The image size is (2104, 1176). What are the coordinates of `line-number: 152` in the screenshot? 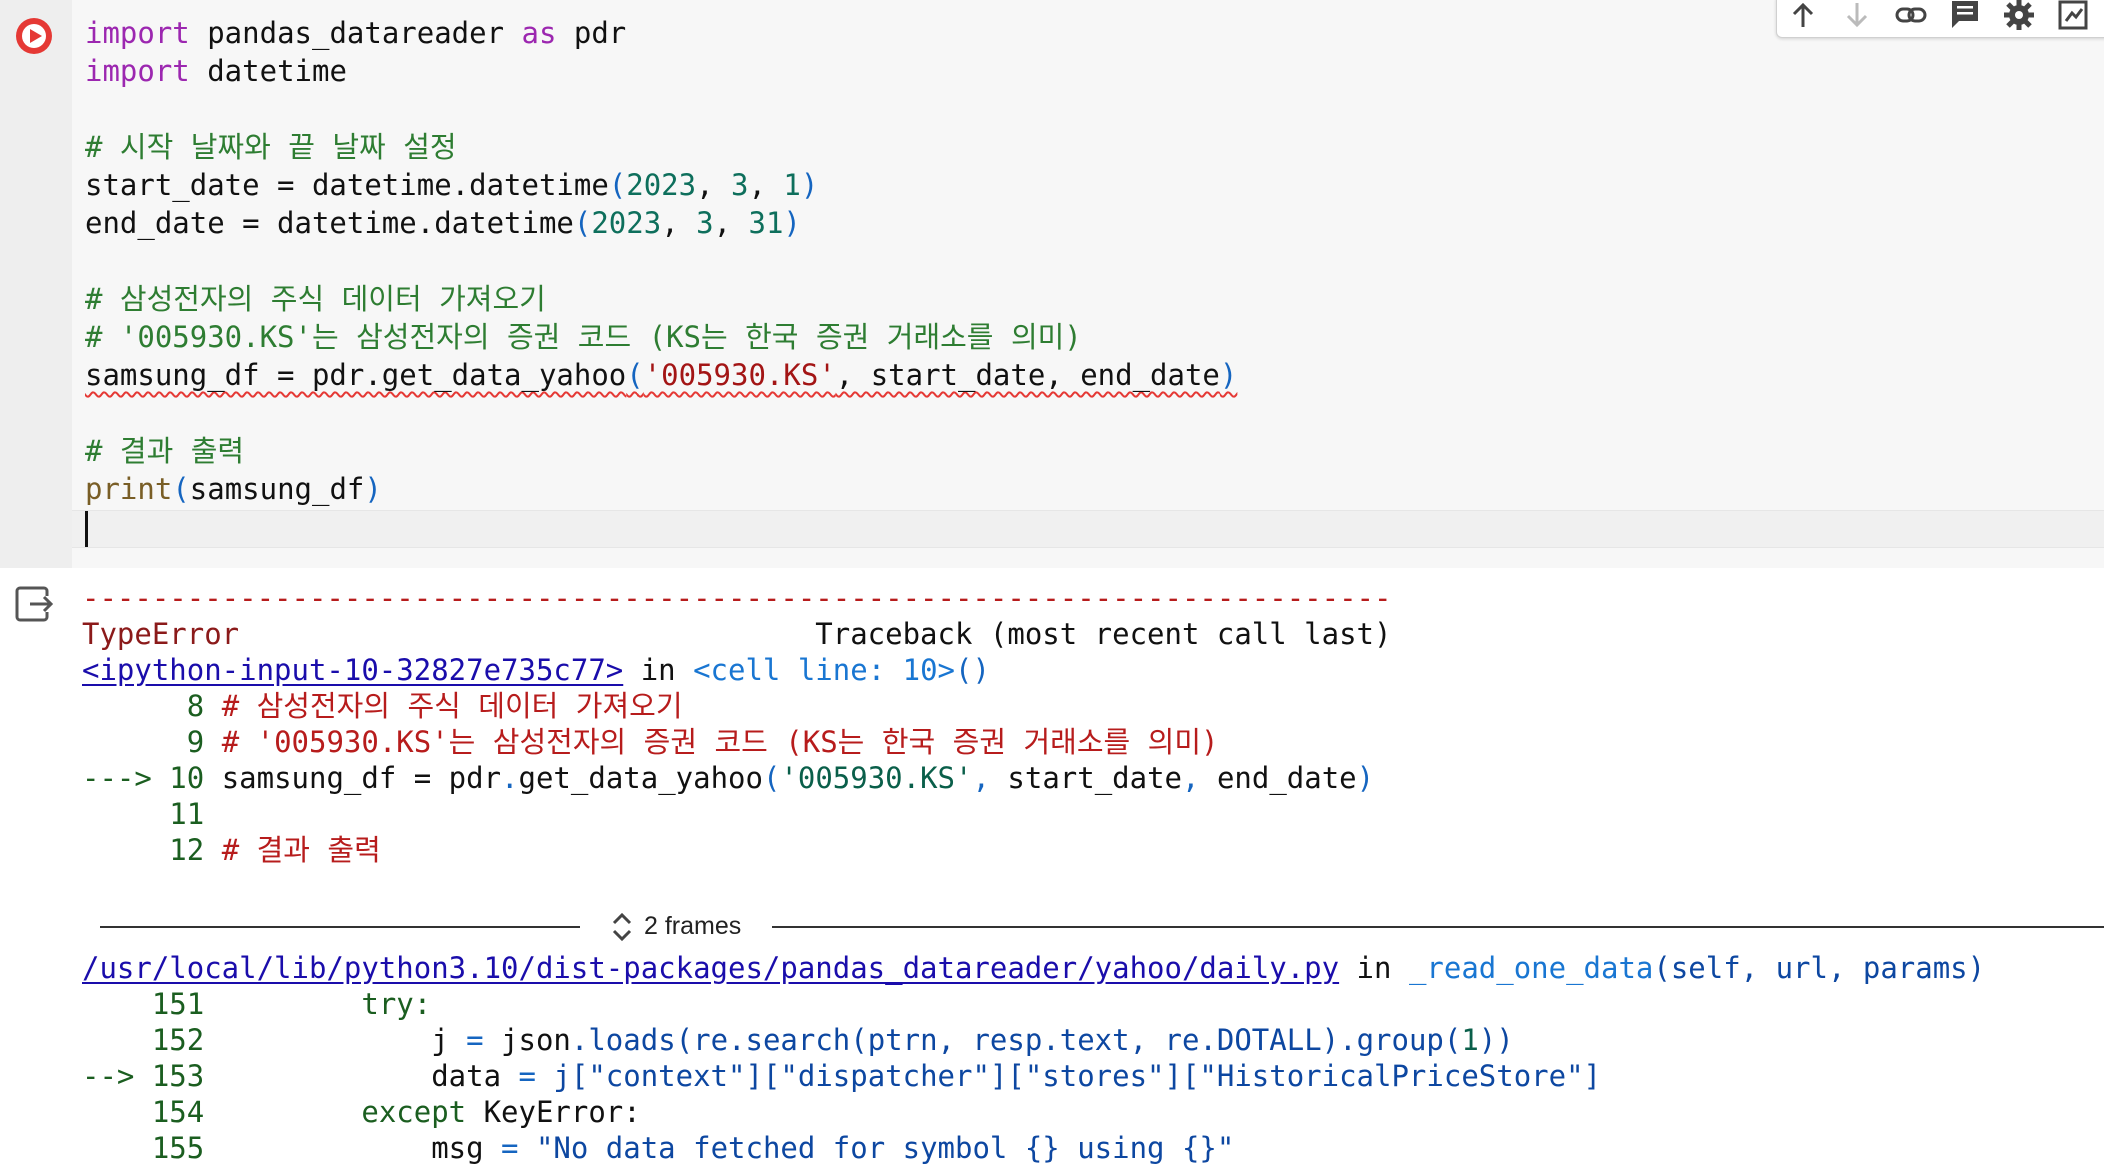 It's located at (152, 1040).